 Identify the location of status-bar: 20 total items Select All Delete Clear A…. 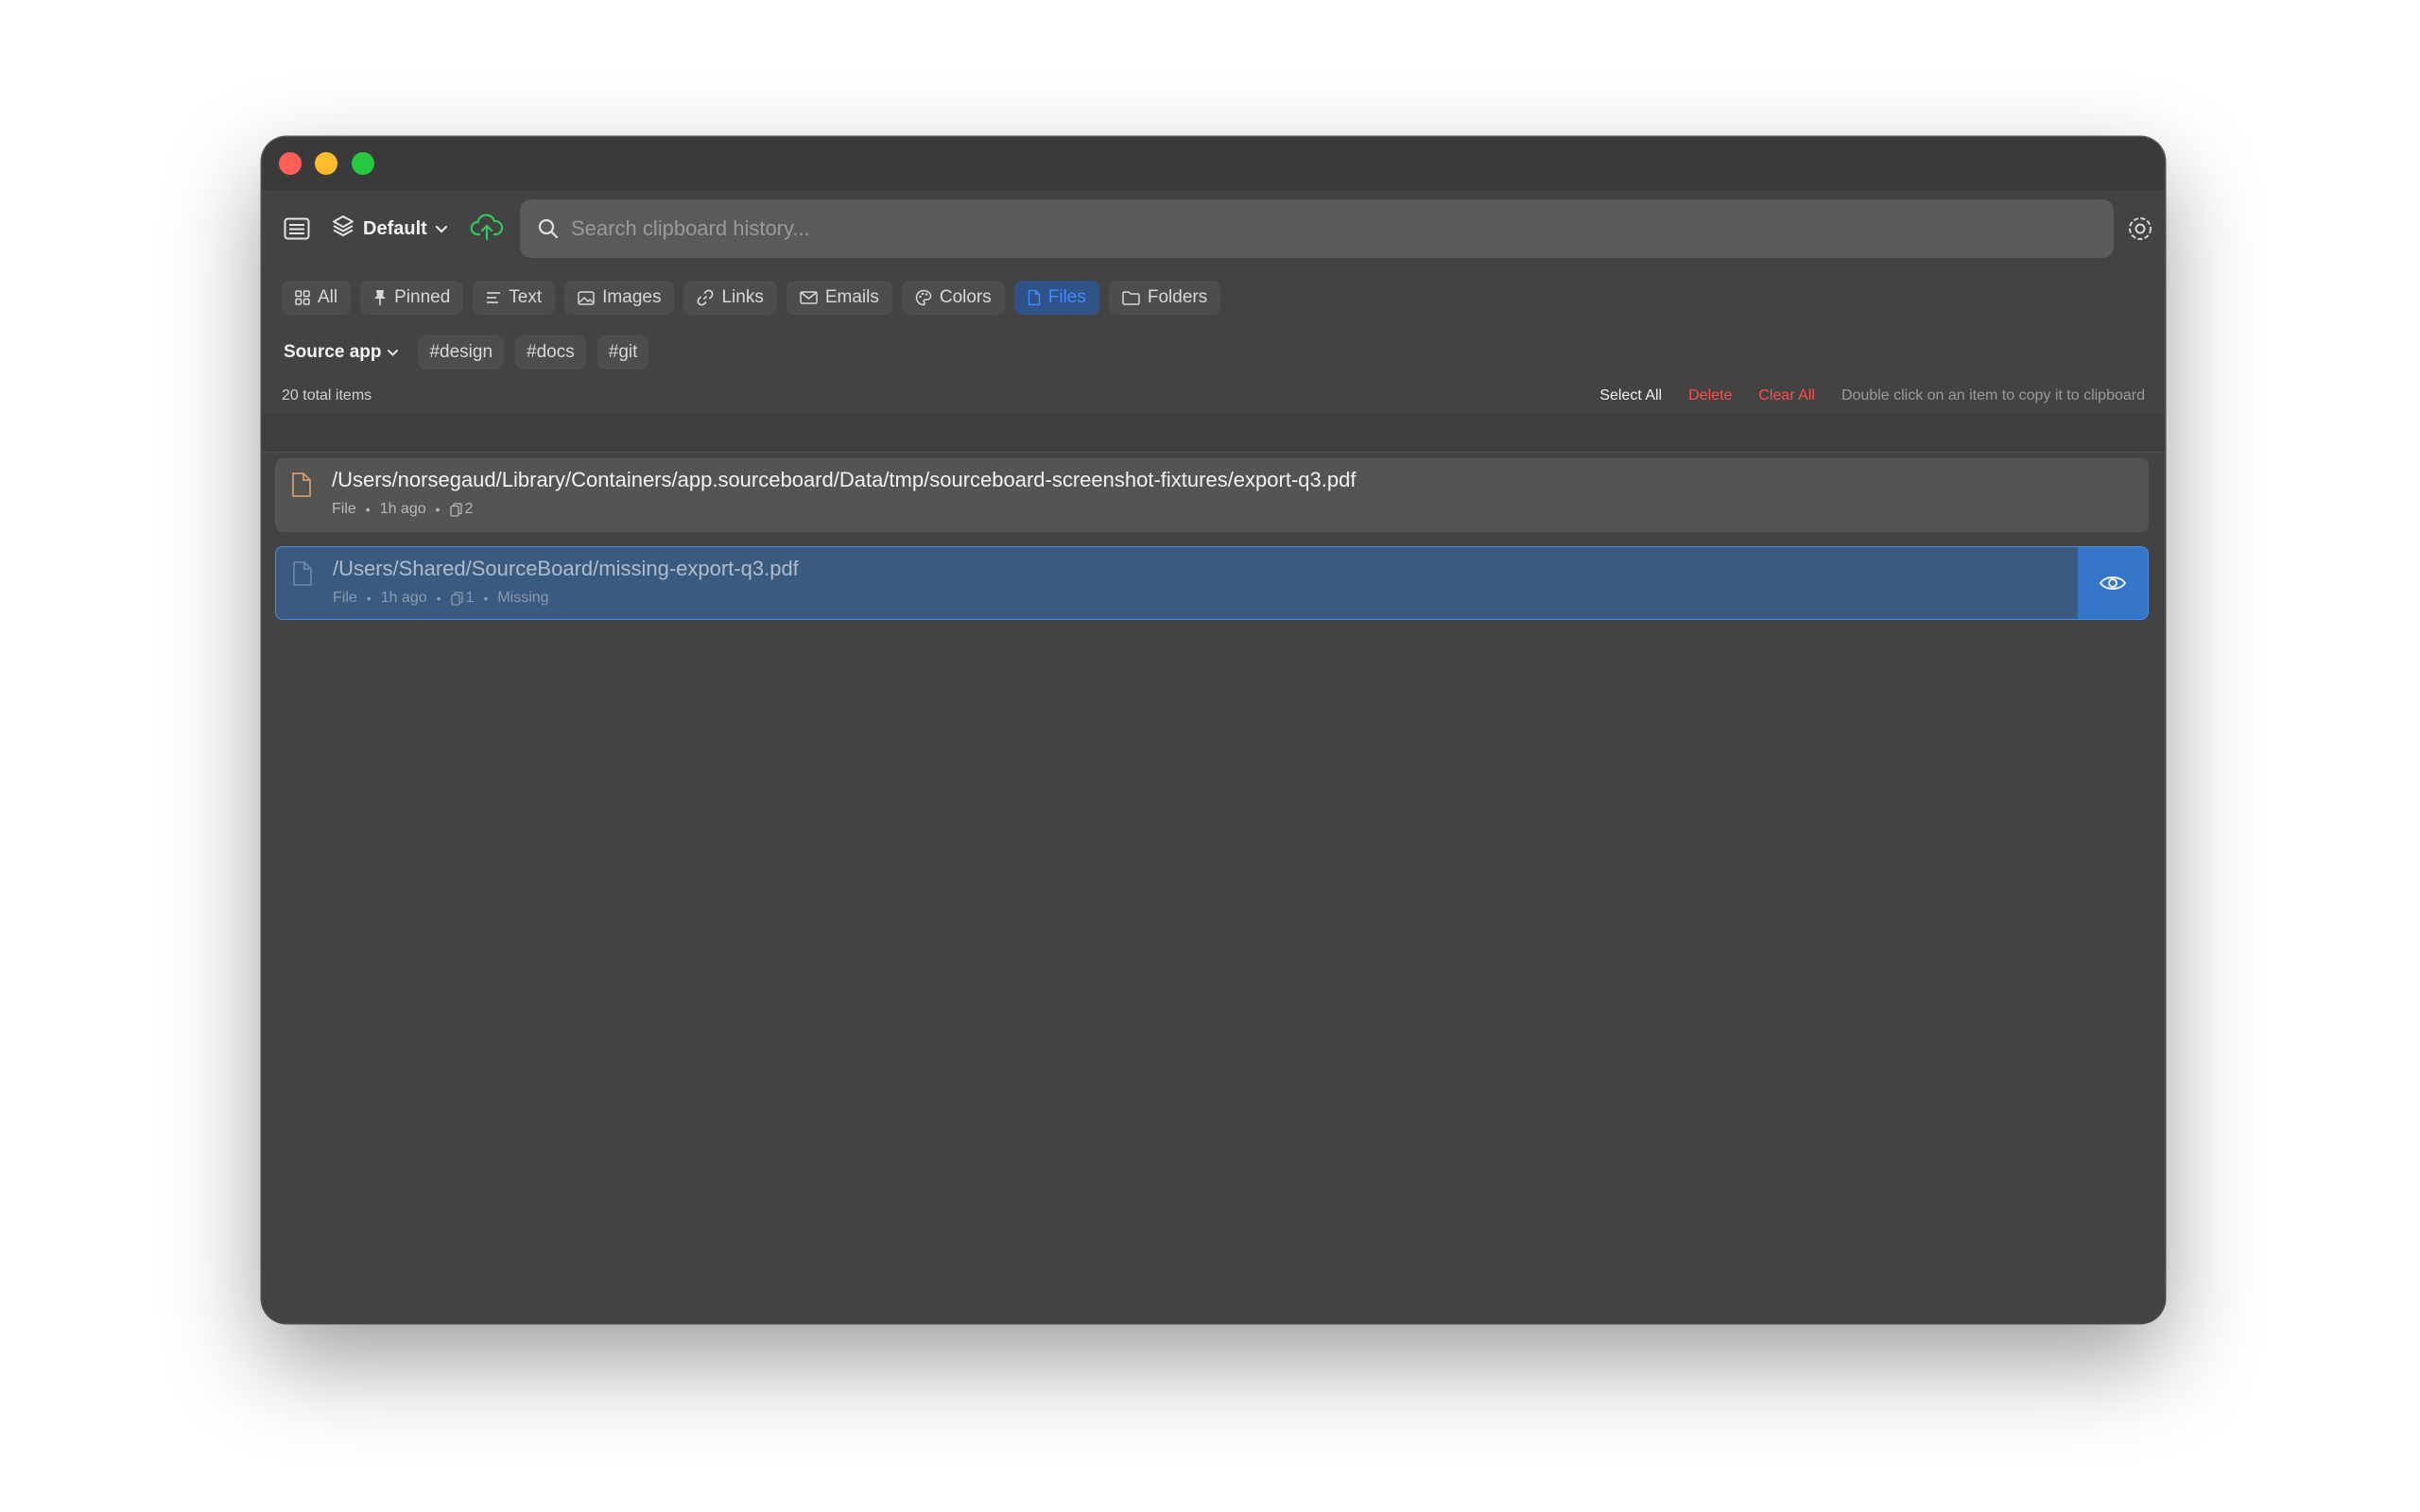
(1213, 396).